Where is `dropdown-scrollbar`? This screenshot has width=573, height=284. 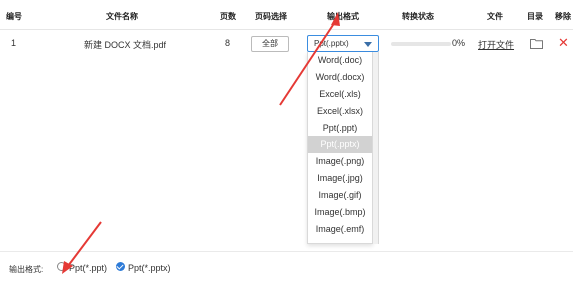 dropdown-scrollbar is located at coordinates (376, 148).